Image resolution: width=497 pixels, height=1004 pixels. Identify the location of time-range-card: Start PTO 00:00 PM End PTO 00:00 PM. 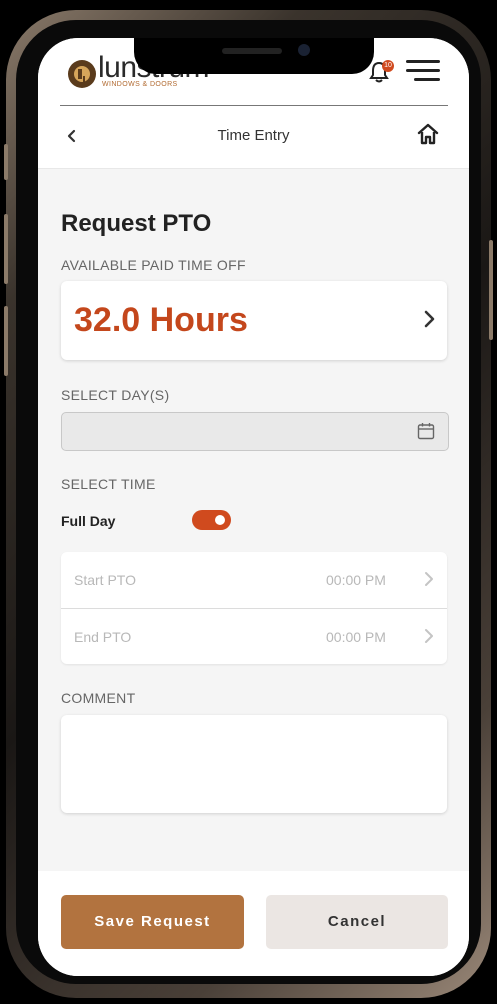
(254, 608).